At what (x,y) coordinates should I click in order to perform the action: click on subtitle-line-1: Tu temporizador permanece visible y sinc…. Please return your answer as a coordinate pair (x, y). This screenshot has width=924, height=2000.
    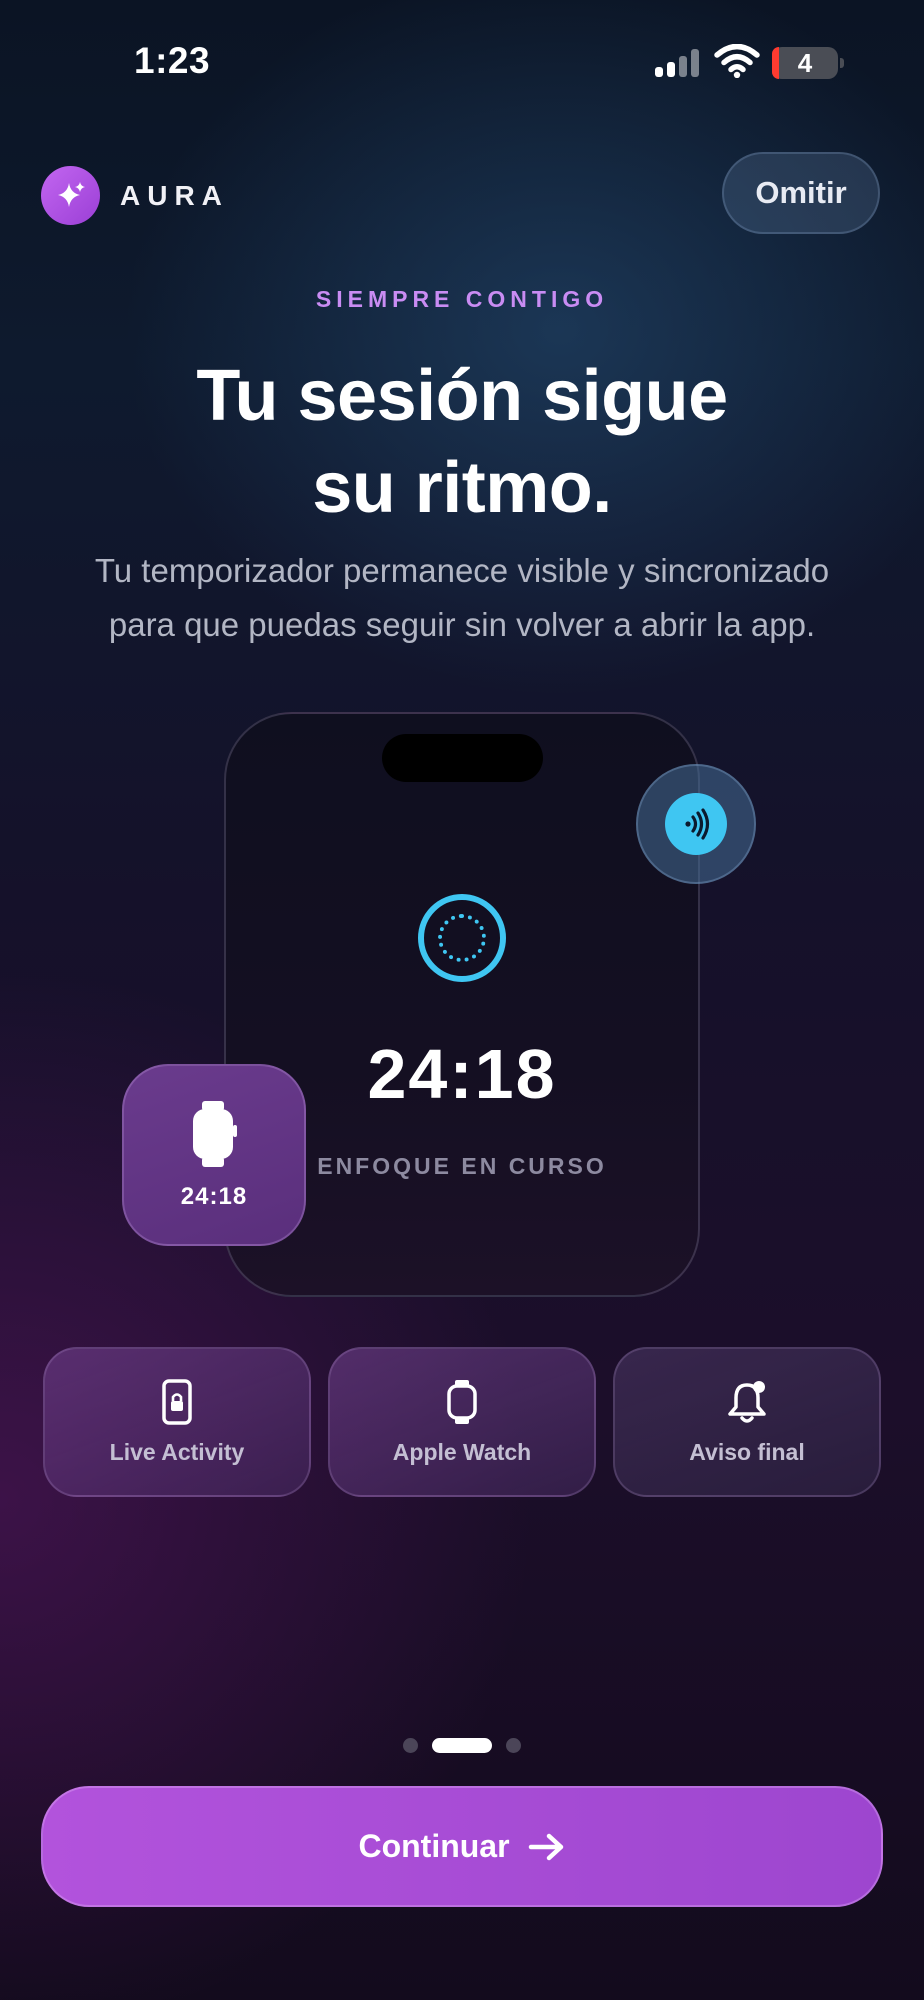
    Looking at the image, I should click on (462, 570).